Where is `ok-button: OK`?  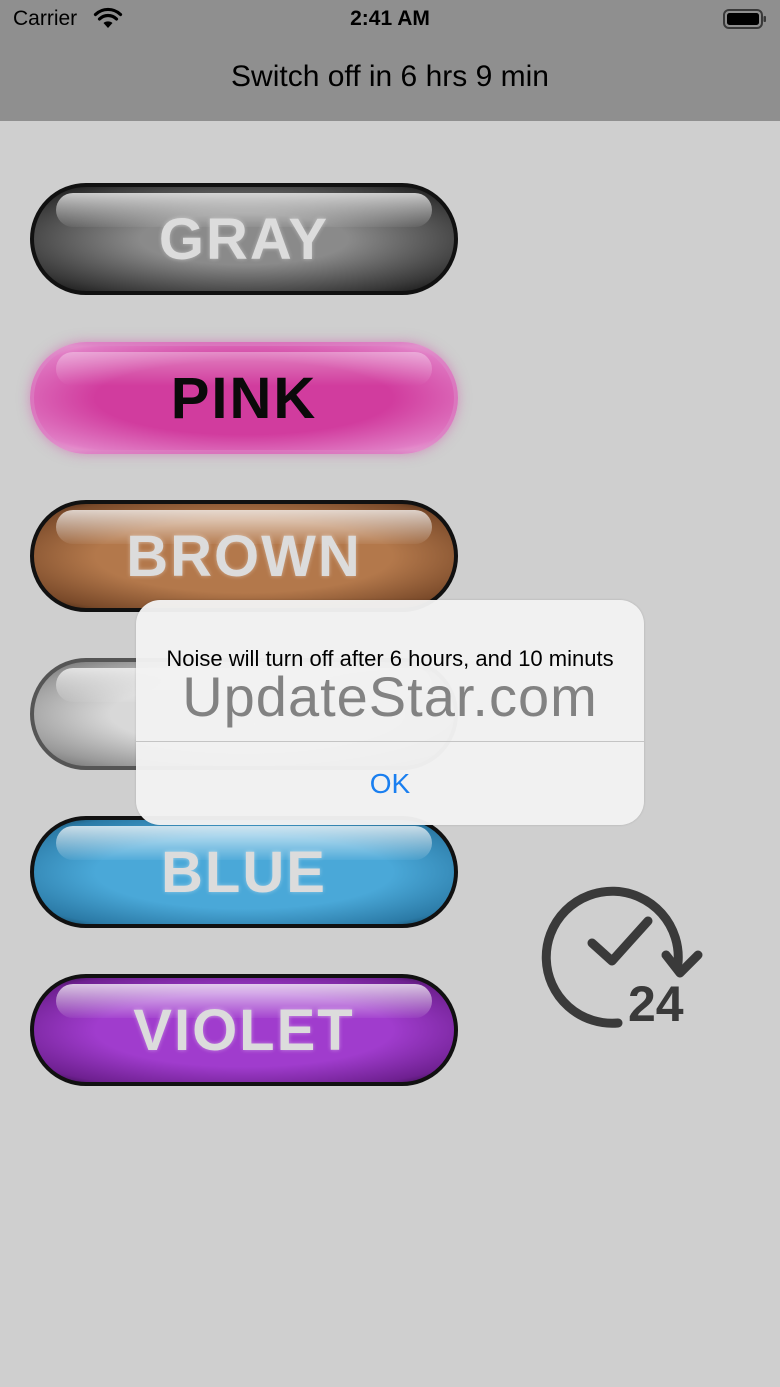 ok-button: OK is located at coordinates (390, 783).